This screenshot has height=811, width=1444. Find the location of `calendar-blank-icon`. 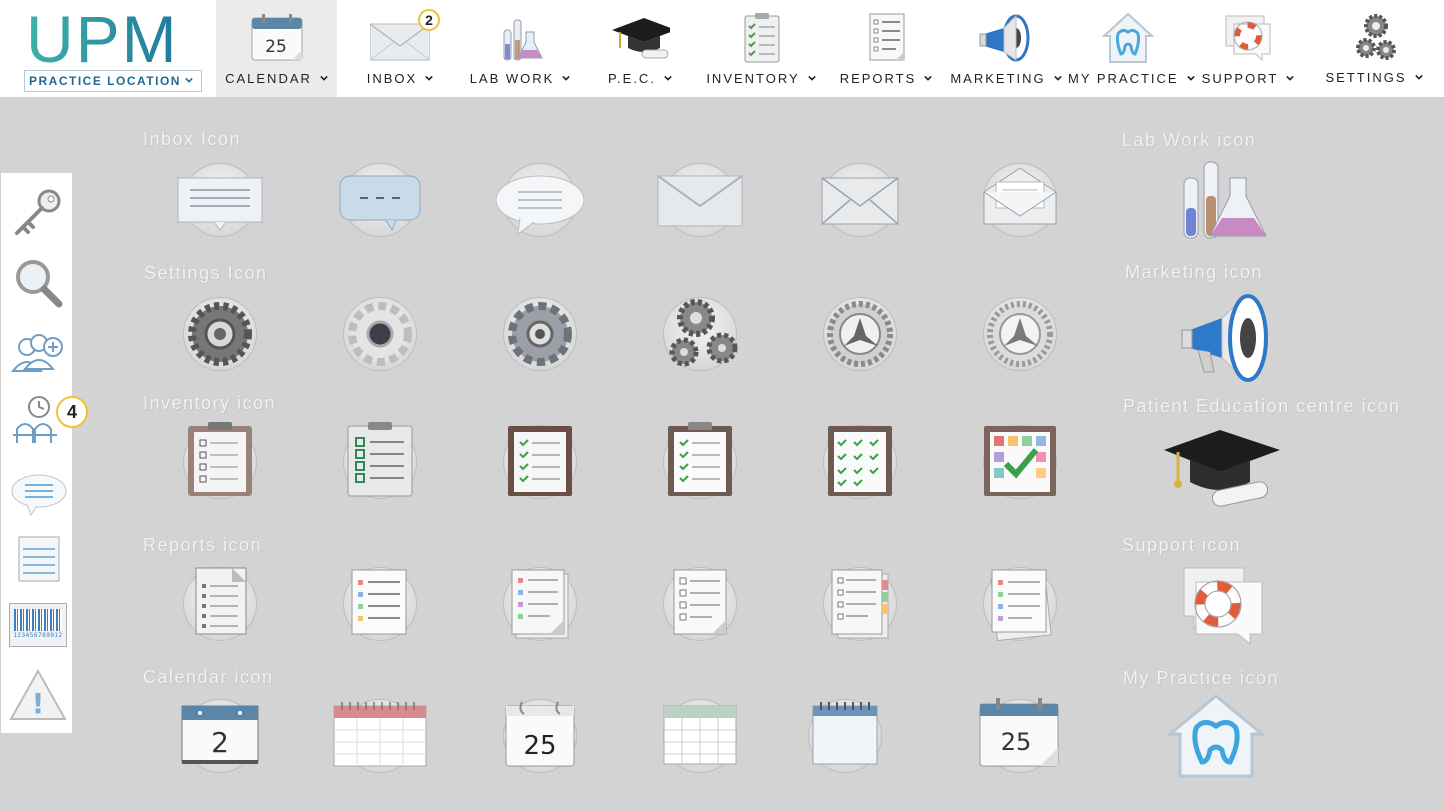

calendar-blank-icon is located at coordinates (845, 733).